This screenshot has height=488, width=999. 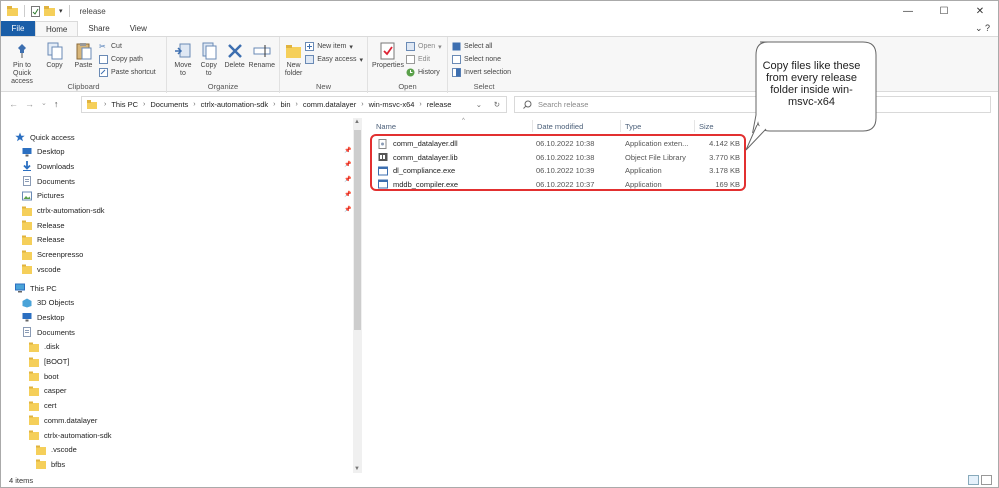 I want to click on nav-item-label: 3D Objects, so click(x=56, y=303).